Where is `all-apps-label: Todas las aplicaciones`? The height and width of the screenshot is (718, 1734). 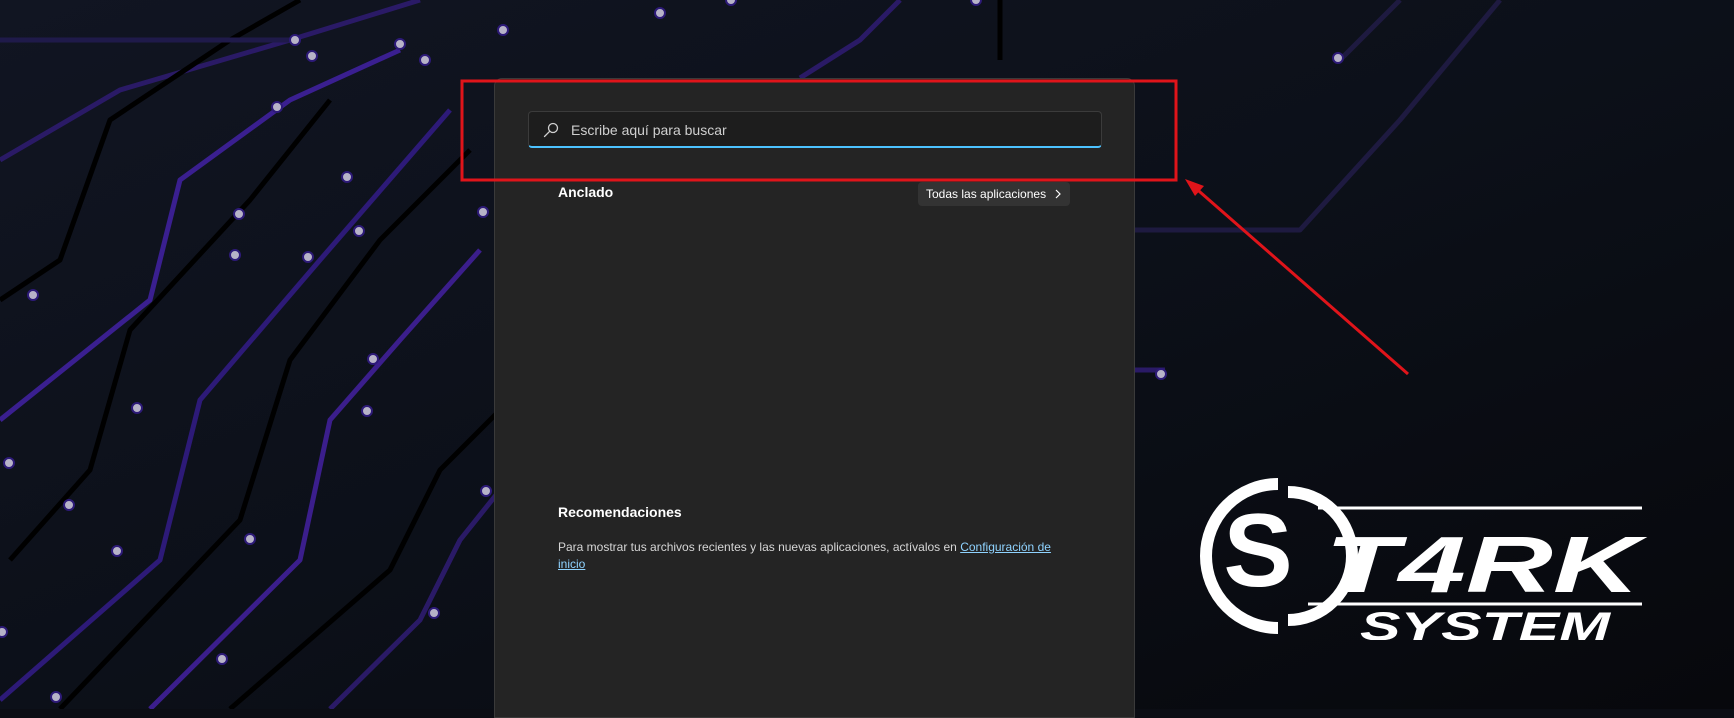
all-apps-label: Todas las aplicaciones is located at coordinates (986, 194).